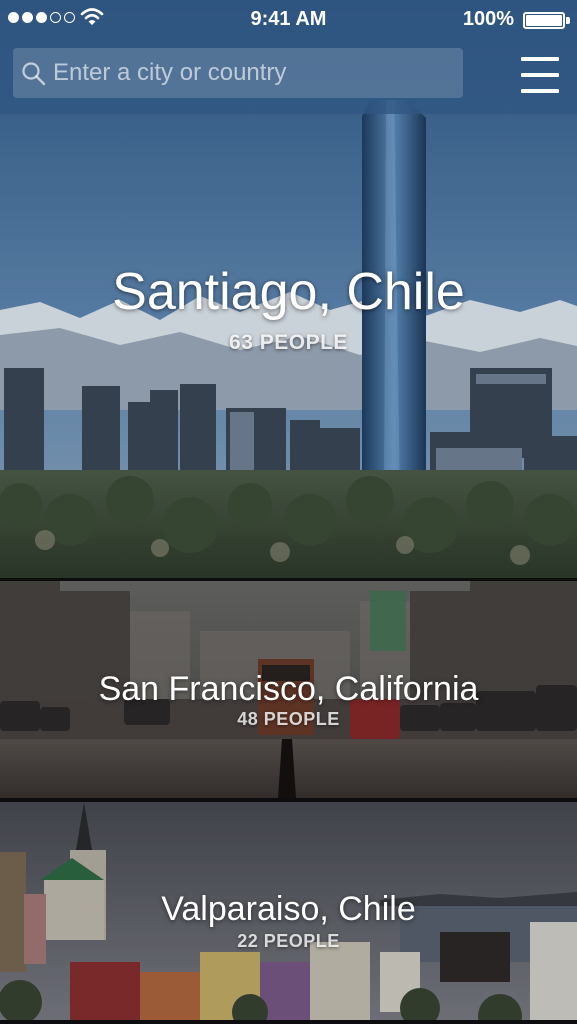 The width and height of the screenshot is (577, 1024). Describe the element at coordinates (288, 941) in the screenshot. I see `people-count: 22 PEOPLE` at that location.